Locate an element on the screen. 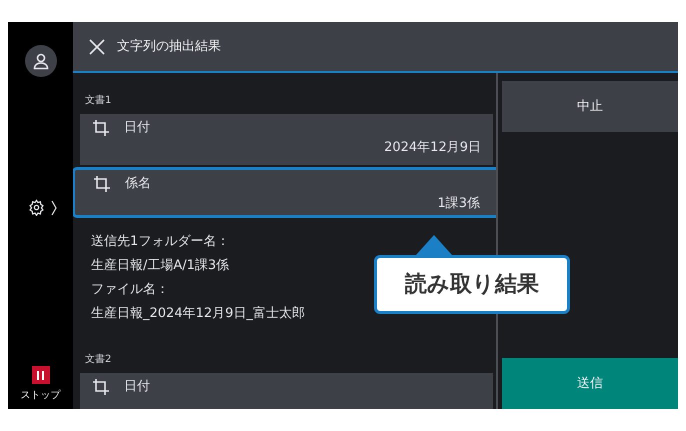 The width and height of the screenshot is (686, 431). extracted-field-row: 日付 2024年12月9日 is located at coordinates (286, 139).